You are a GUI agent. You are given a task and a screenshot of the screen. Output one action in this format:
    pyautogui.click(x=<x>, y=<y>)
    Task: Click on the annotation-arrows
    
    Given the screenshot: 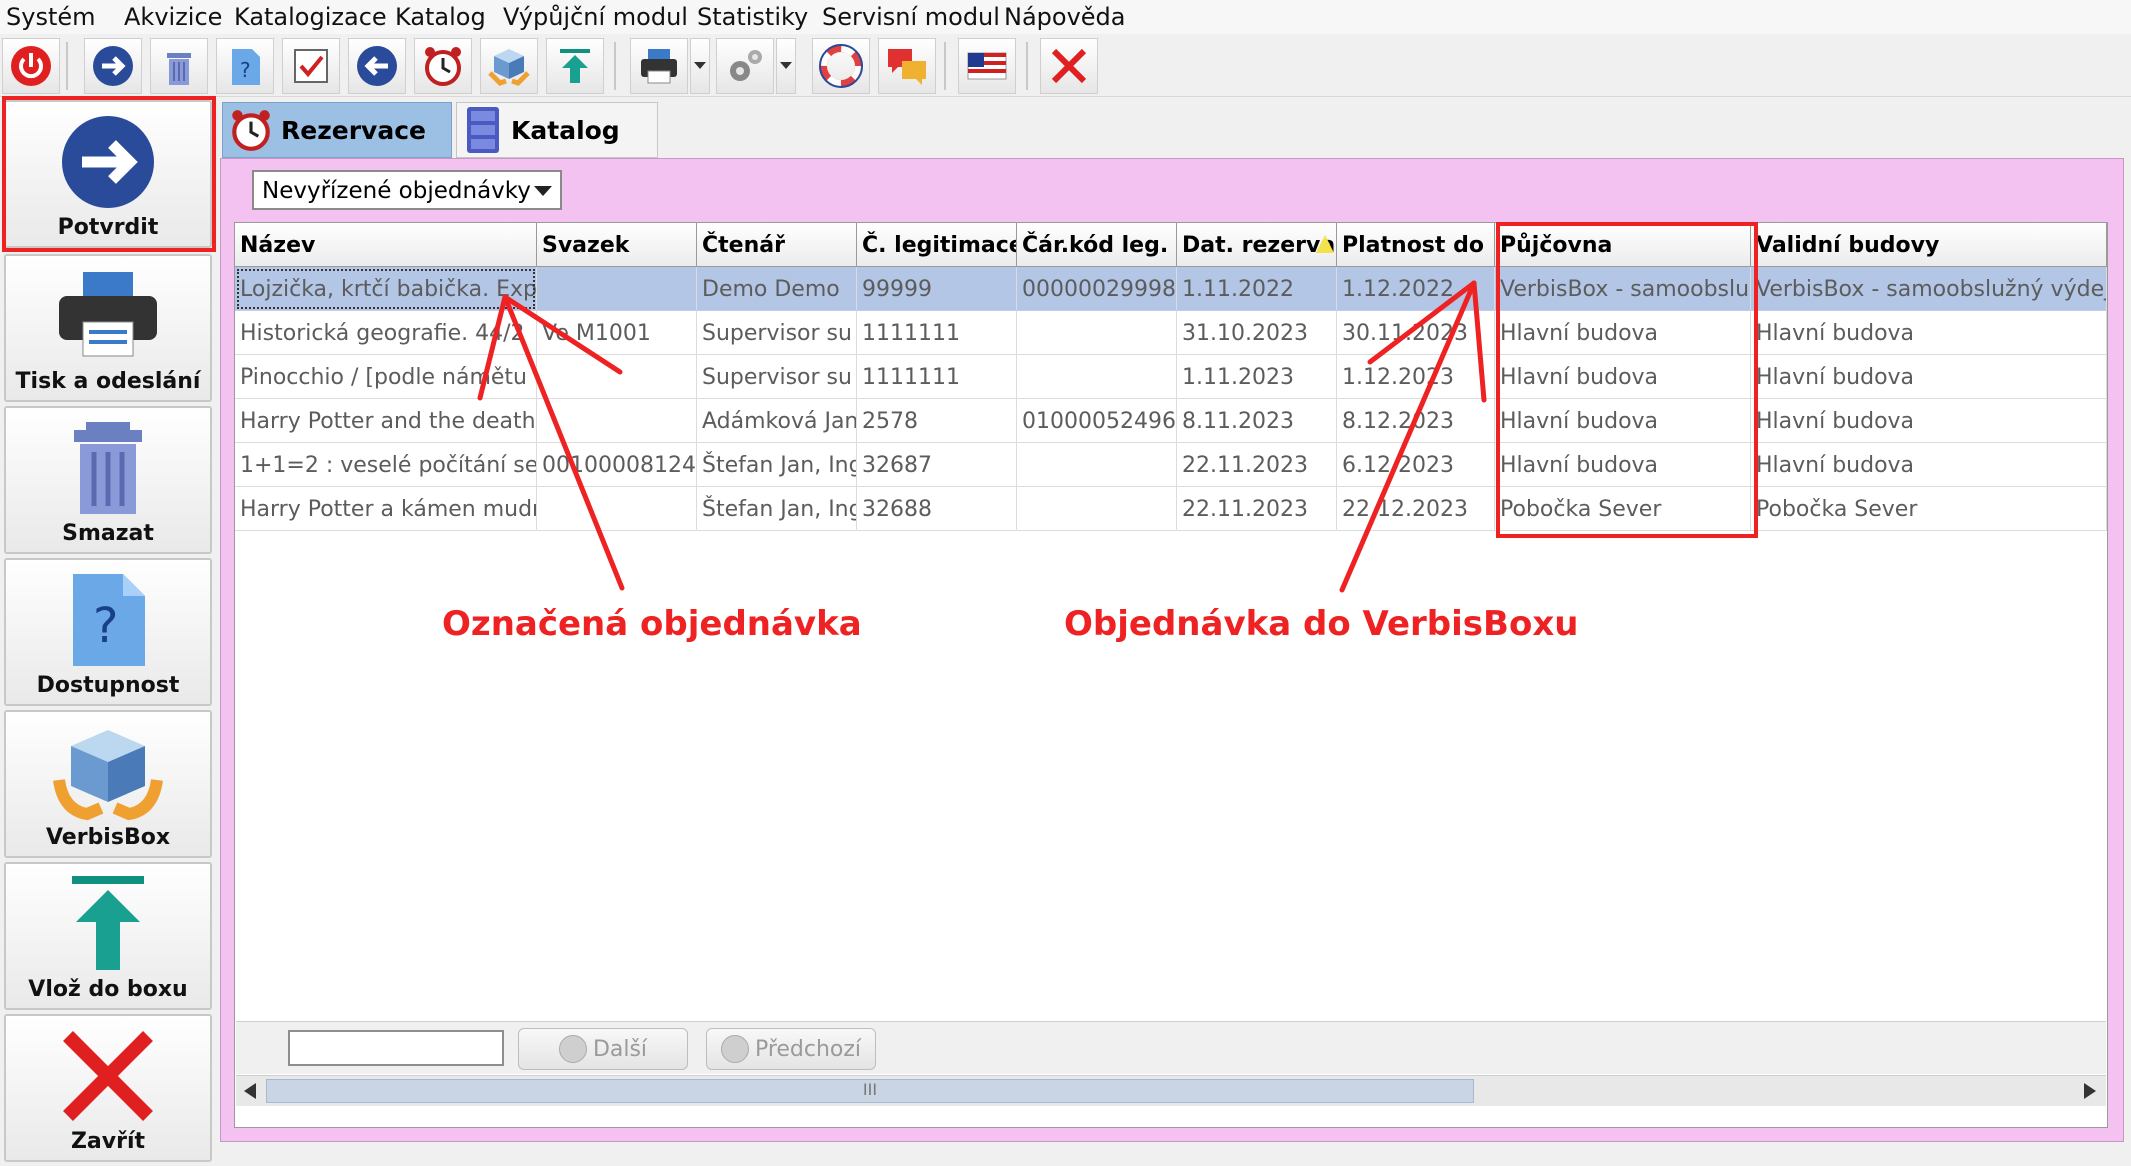 What is the action you would take?
    pyautogui.click(x=982, y=436)
    